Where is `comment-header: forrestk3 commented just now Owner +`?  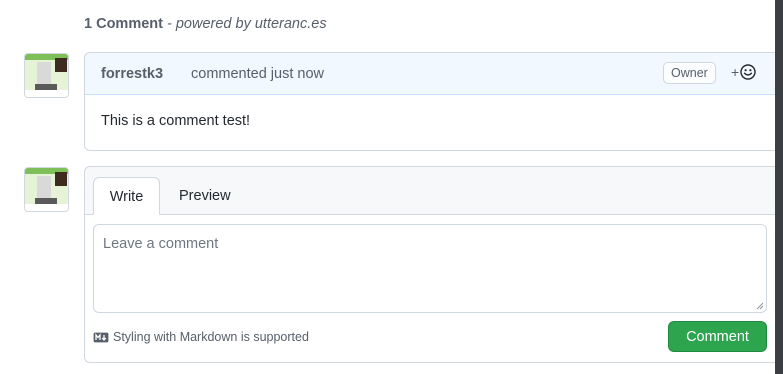 comment-header: forrestk3 commented just now Owner + is located at coordinates (434, 74).